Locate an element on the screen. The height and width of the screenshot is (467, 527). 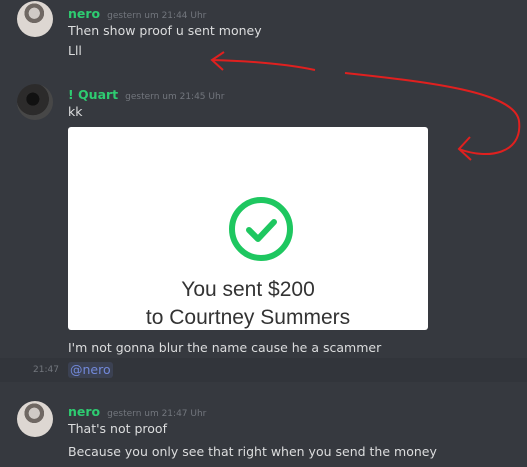
hover-timestamp: 21:47 is located at coordinates (46, 370).